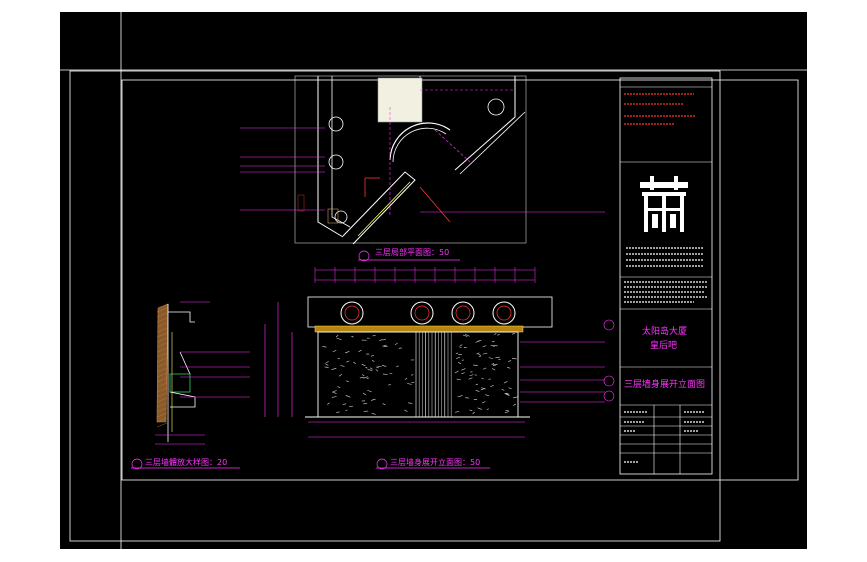 This screenshot has height=562, width=867. I want to click on elevation-view, so click(439, 368).